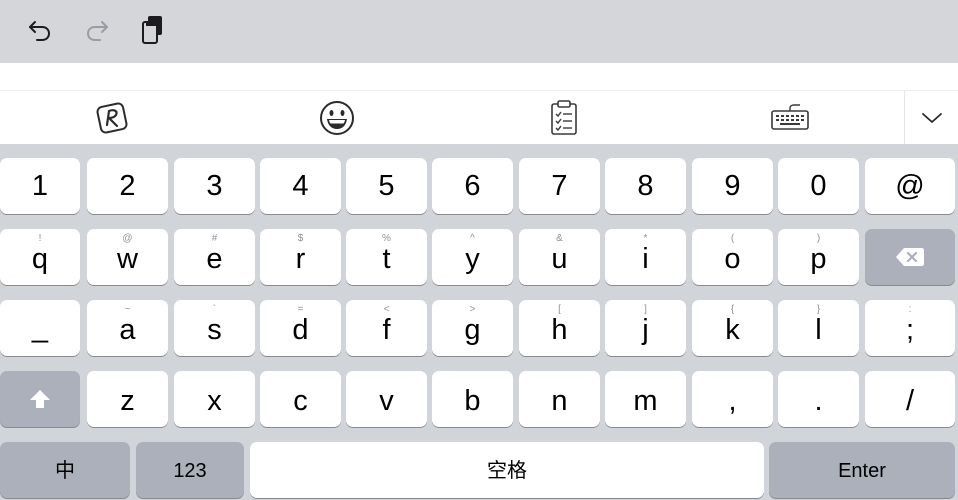  I want to click on handwriting-icon, so click(112, 118).